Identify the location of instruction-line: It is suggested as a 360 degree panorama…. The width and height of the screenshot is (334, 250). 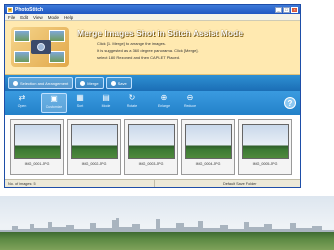
(148, 50).